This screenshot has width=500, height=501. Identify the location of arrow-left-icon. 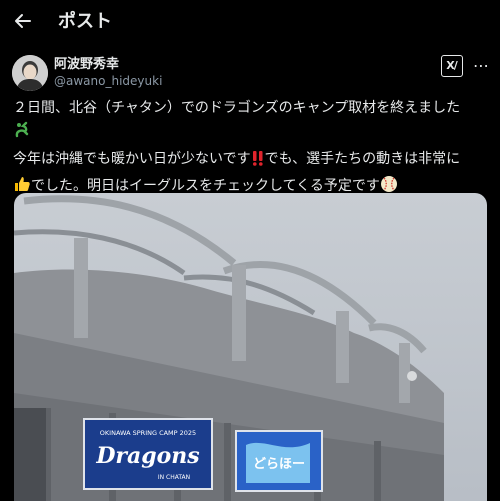
(23, 21).